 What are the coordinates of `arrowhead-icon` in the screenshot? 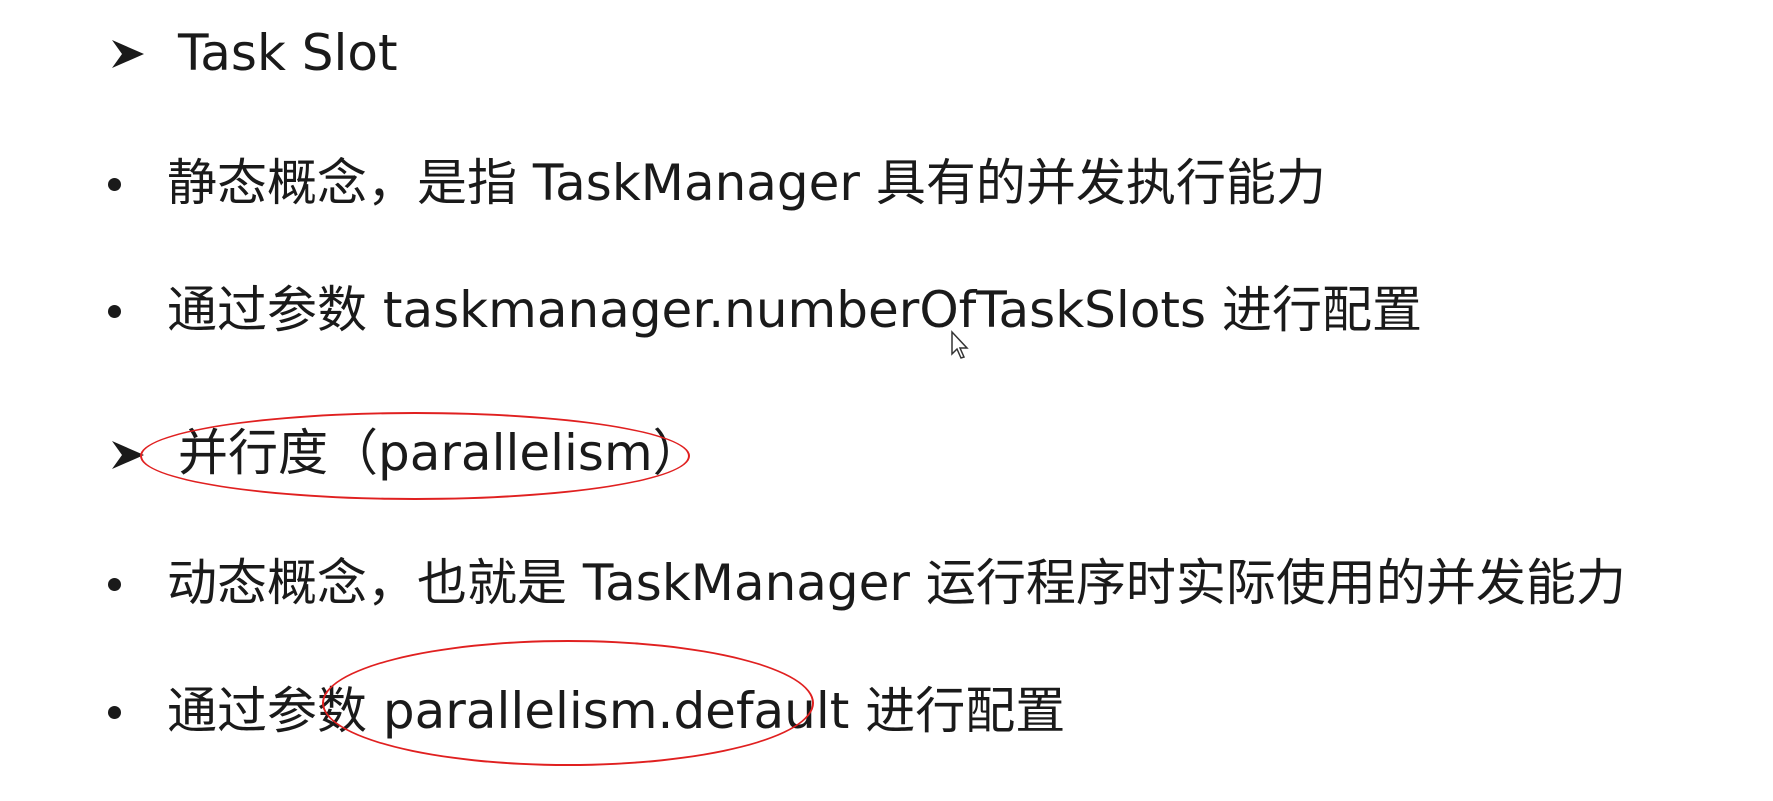 It's located at (128, 54).